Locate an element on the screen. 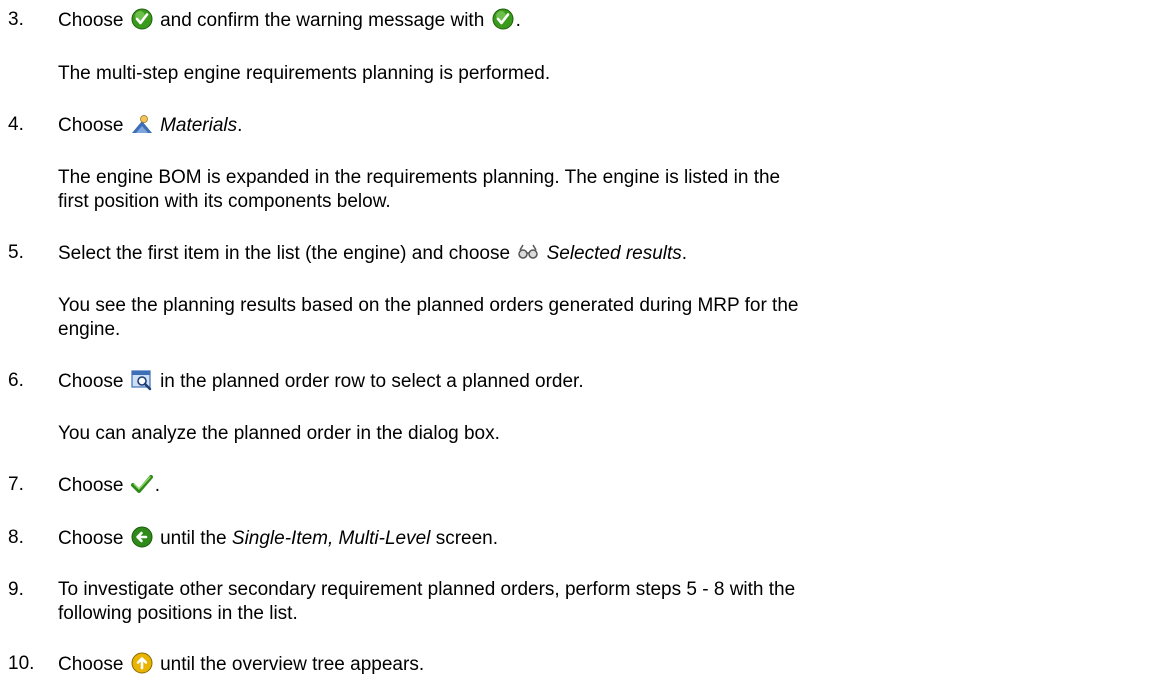 Image resolution: width=1152 pixels, height=681 pixels. materials-person-icon is located at coordinates (142, 124).